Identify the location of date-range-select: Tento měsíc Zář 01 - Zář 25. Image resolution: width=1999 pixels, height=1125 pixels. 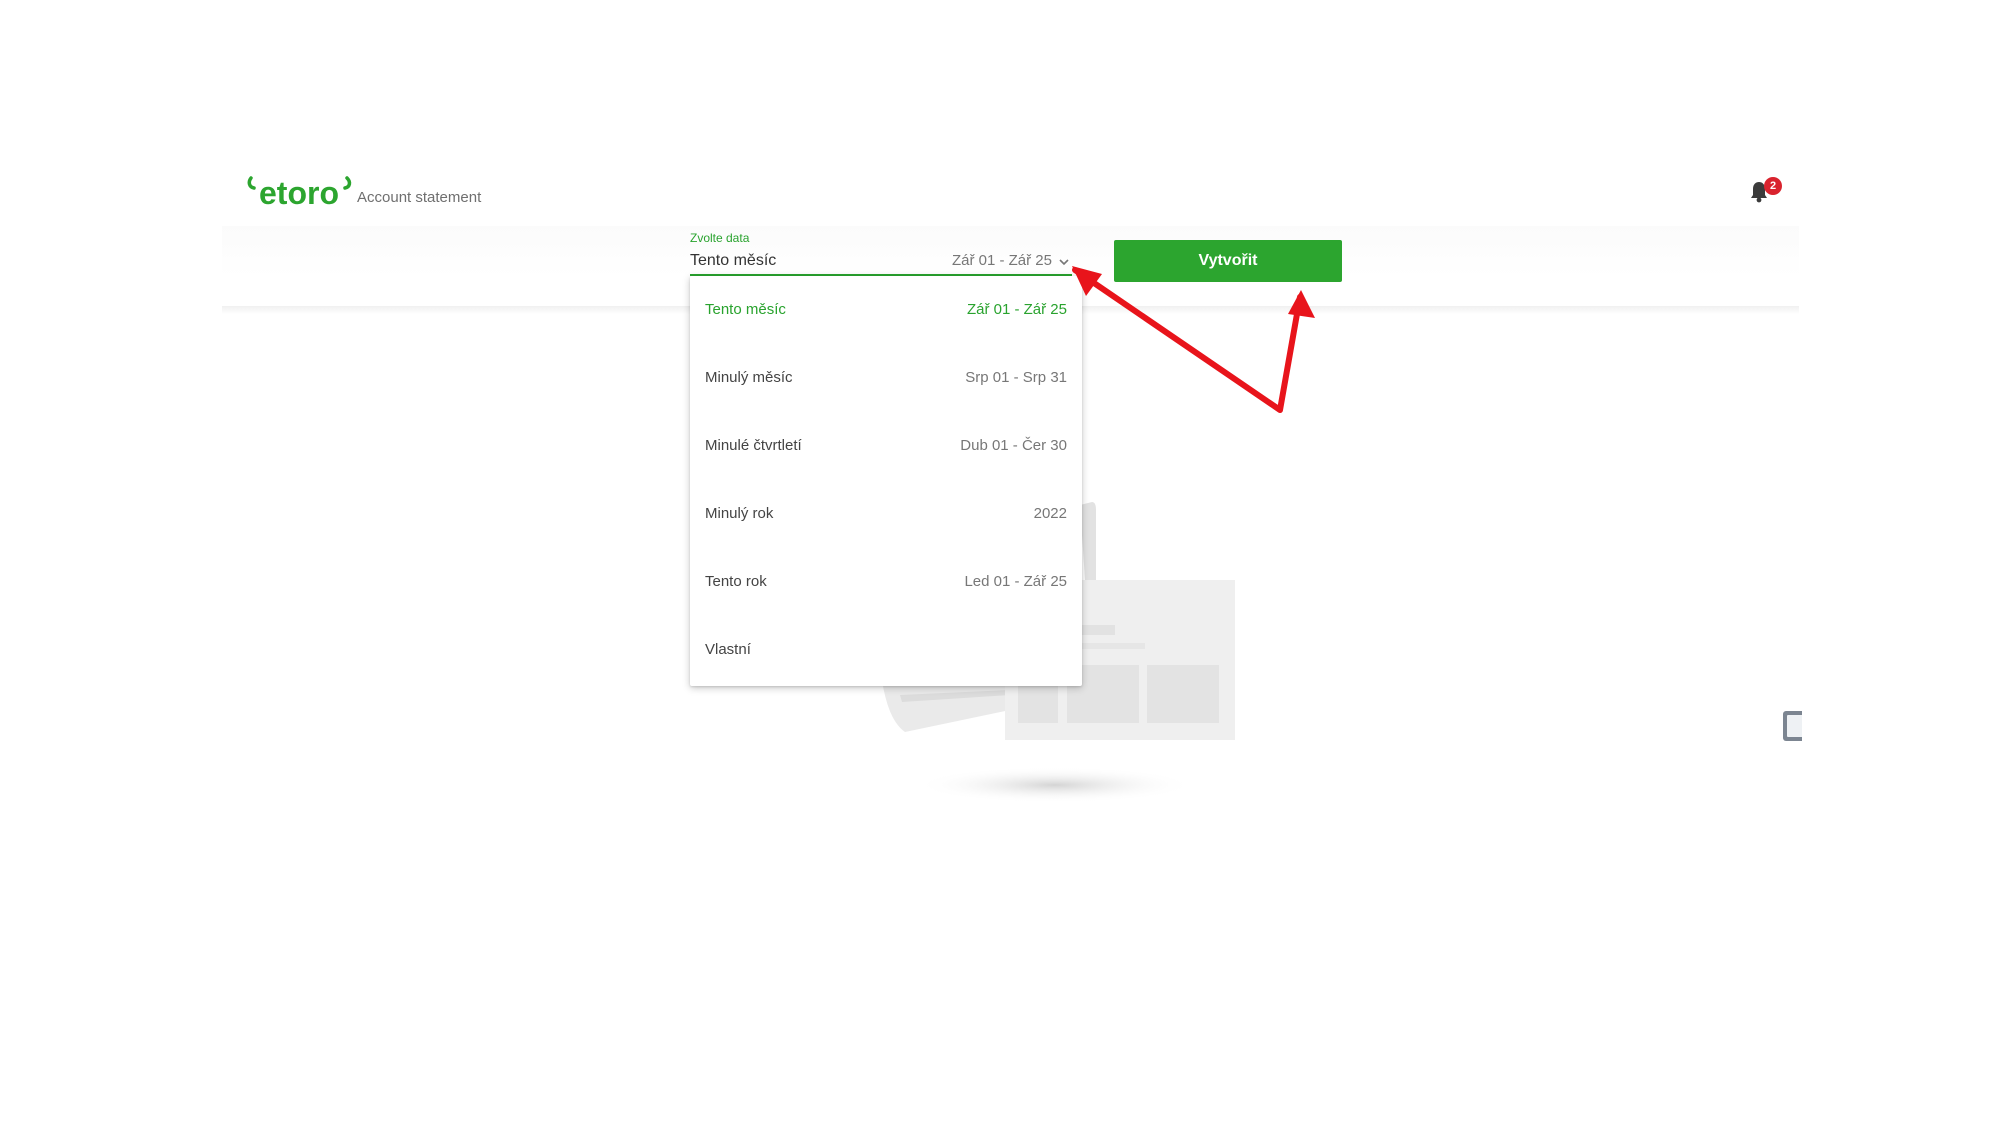
(881, 261).